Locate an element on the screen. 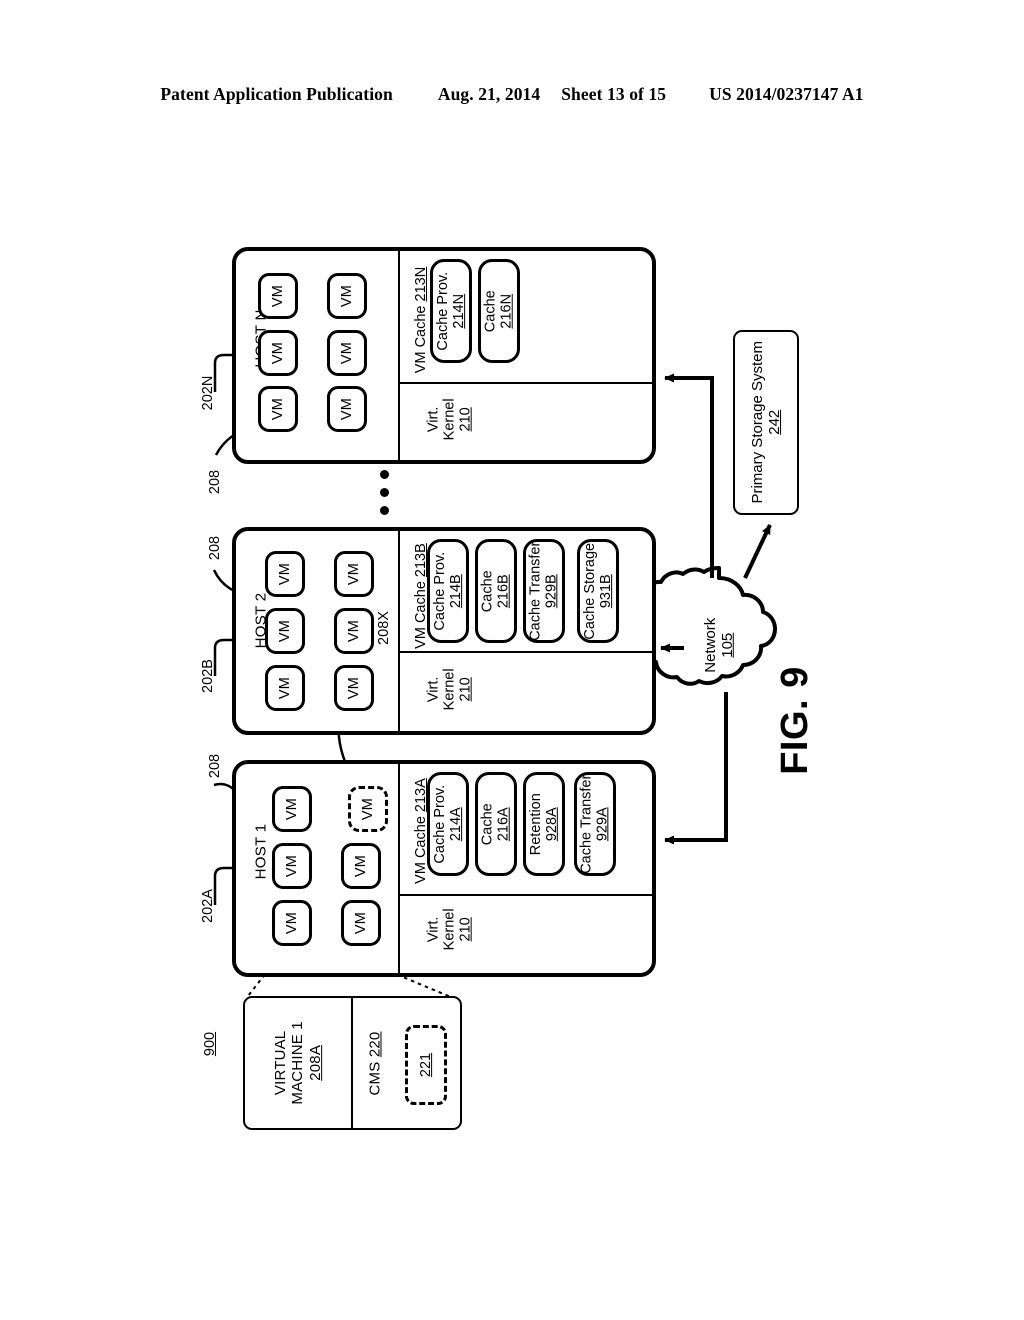  cache-module: Retention 928A is located at coordinates (544, 824).